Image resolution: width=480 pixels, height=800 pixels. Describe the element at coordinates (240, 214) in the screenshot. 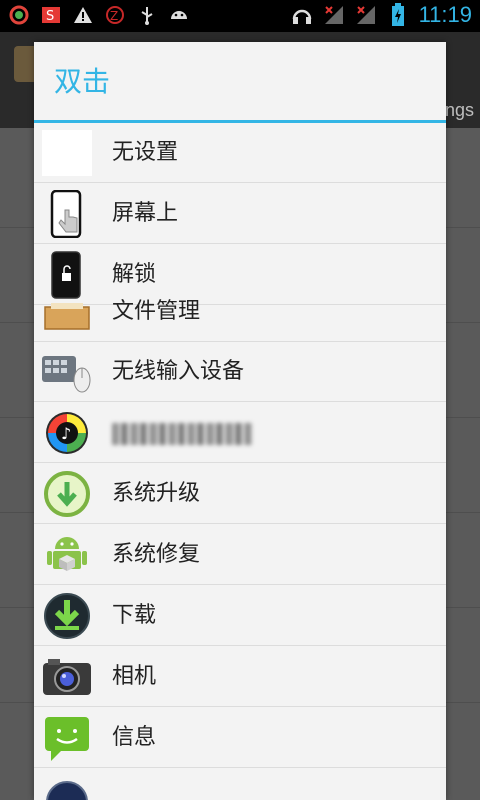

I see `list-item-screen-on: 屏幕上` at that location.